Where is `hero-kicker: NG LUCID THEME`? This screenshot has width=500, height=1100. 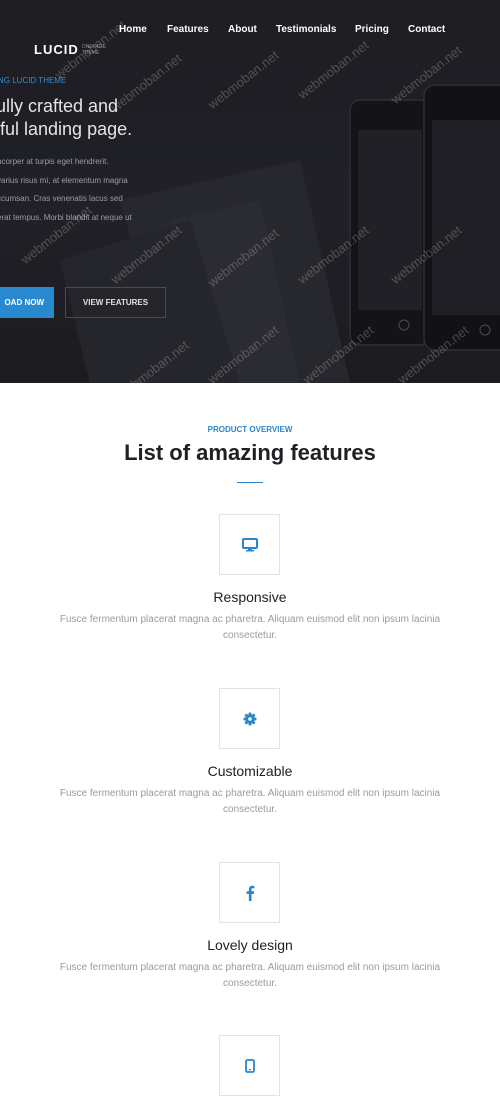
hero-kicker: NG LUCID THEME is located at coordinates (33, 80).